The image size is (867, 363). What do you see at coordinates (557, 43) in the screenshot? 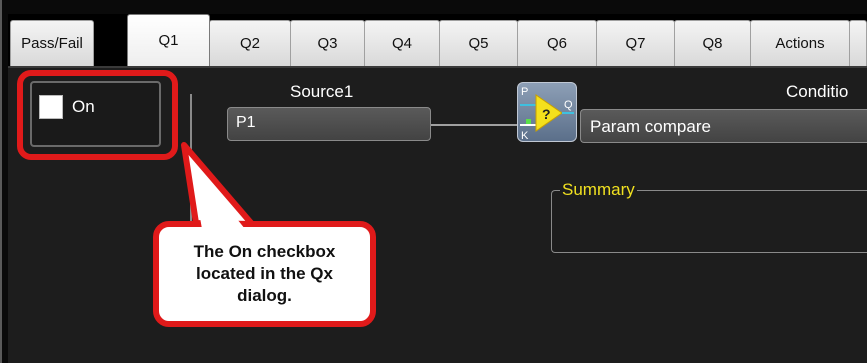
I see `tab-q6: Q6` at bounding box center [557, 43].